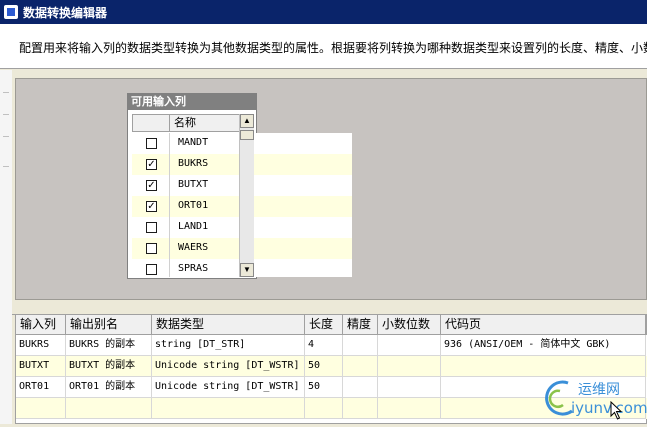 This screenshot has height=427, width=647. What do you see at coordinates (41, 387) in the screenshot?
I see `input-column-cell: ORT01` at bounding box center [41, 387].